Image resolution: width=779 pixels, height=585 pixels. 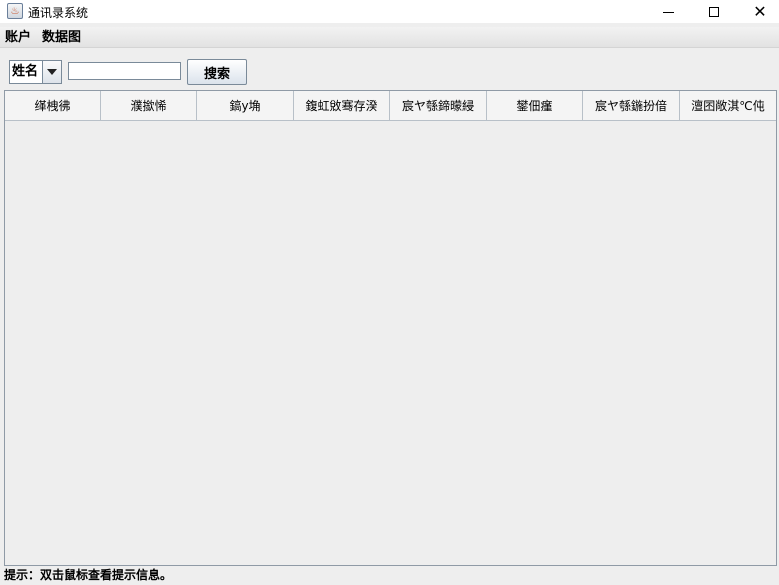 I want to click on close-icon: ✕, so click(x=760, y=11).